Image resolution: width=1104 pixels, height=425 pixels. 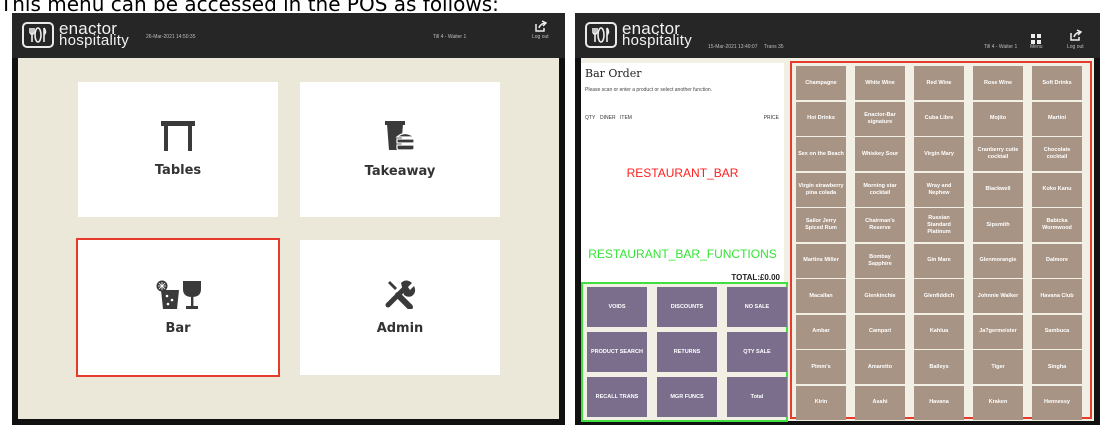 I want to click on function-button-no-sale: NO SALE, so click(x=757, y=307).